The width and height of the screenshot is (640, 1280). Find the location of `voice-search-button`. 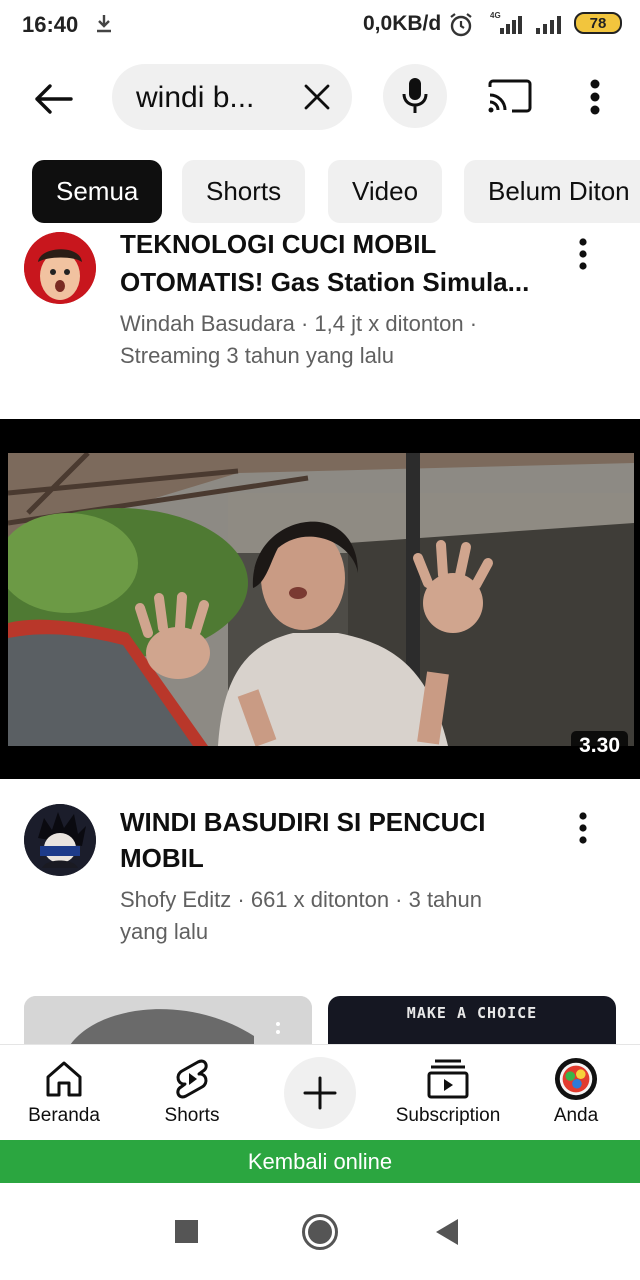

voice-search-button is located at coordinates (415, 96).